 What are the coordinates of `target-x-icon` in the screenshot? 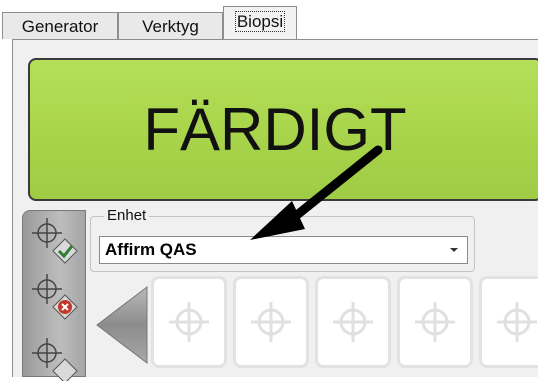 It's located at (55, 297).